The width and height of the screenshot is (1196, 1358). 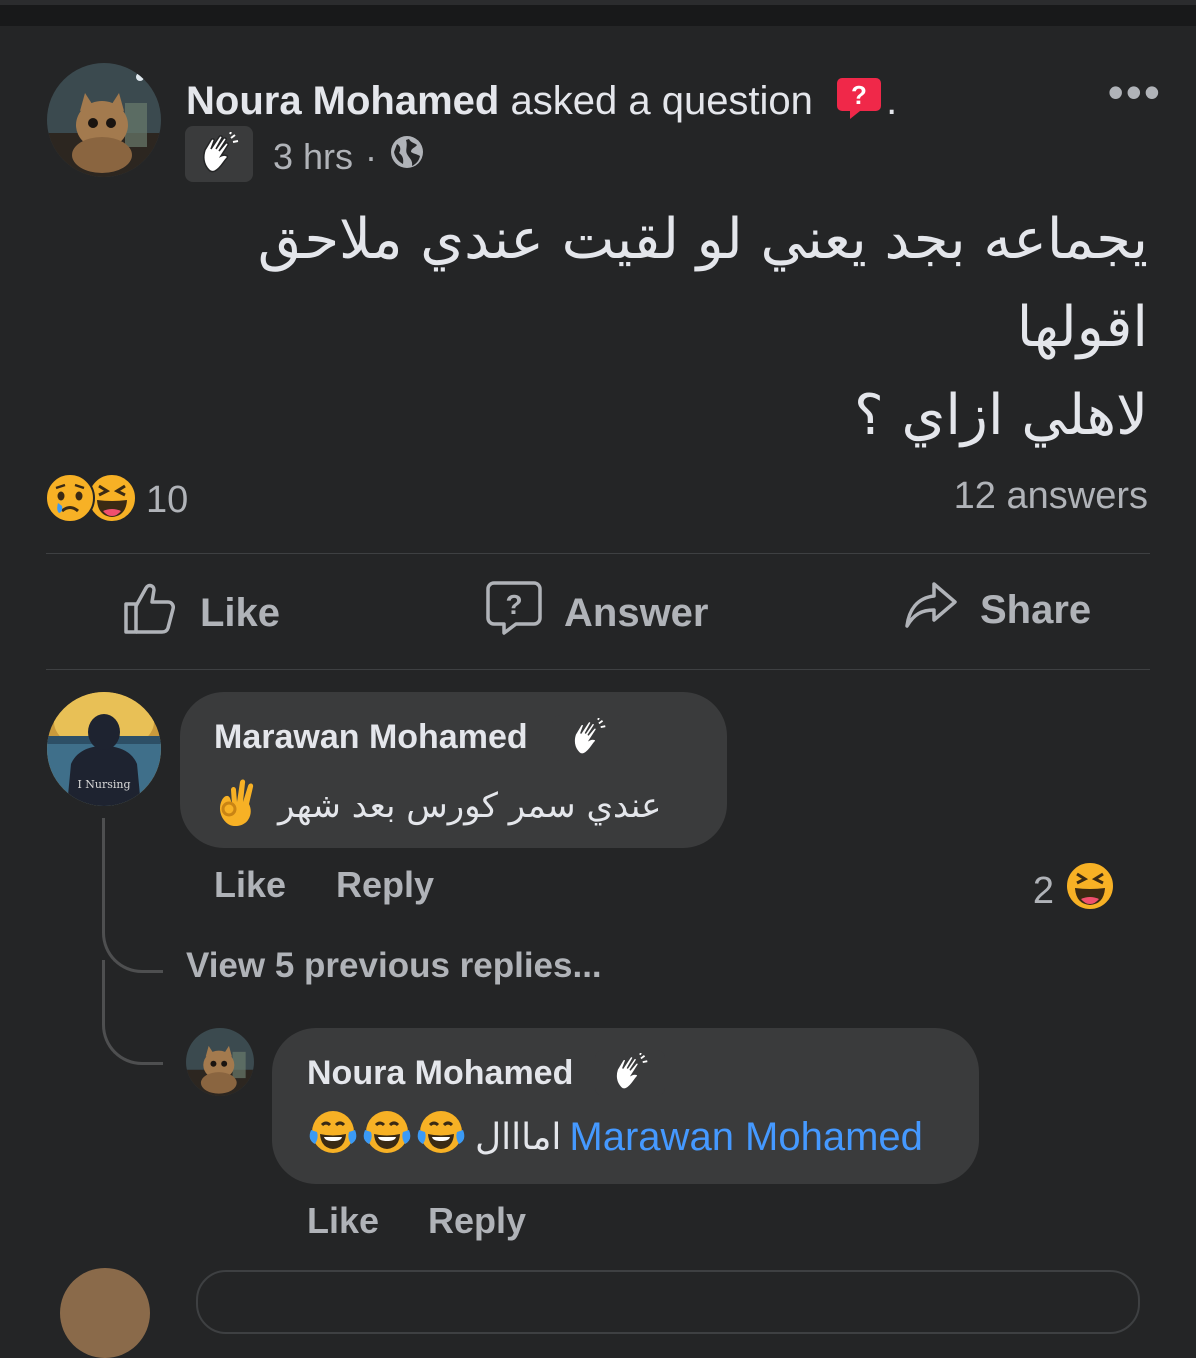 What do you see at coordinates (1135, 92) in the screenshot?
I see `more-dots-icon: •••` at bounding box center [1135, 92].